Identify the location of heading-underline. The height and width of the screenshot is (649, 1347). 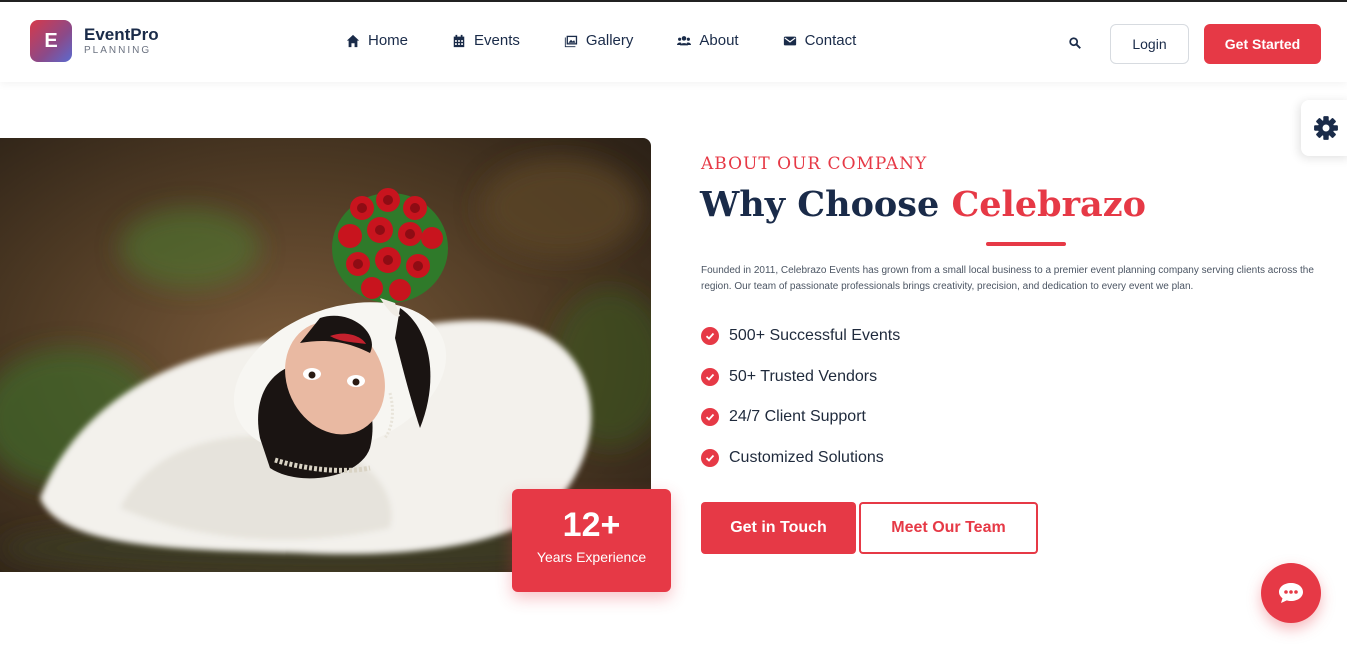
(1026, 244).